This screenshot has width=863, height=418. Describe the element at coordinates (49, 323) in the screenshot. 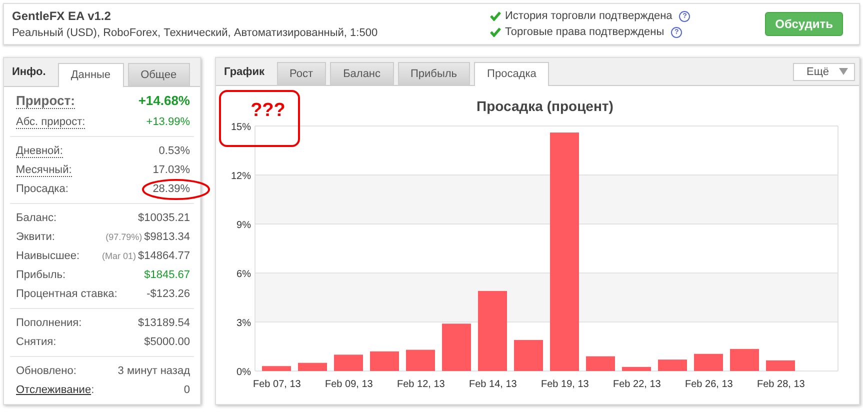

I see `stat-label: Пополнения:` at that location.